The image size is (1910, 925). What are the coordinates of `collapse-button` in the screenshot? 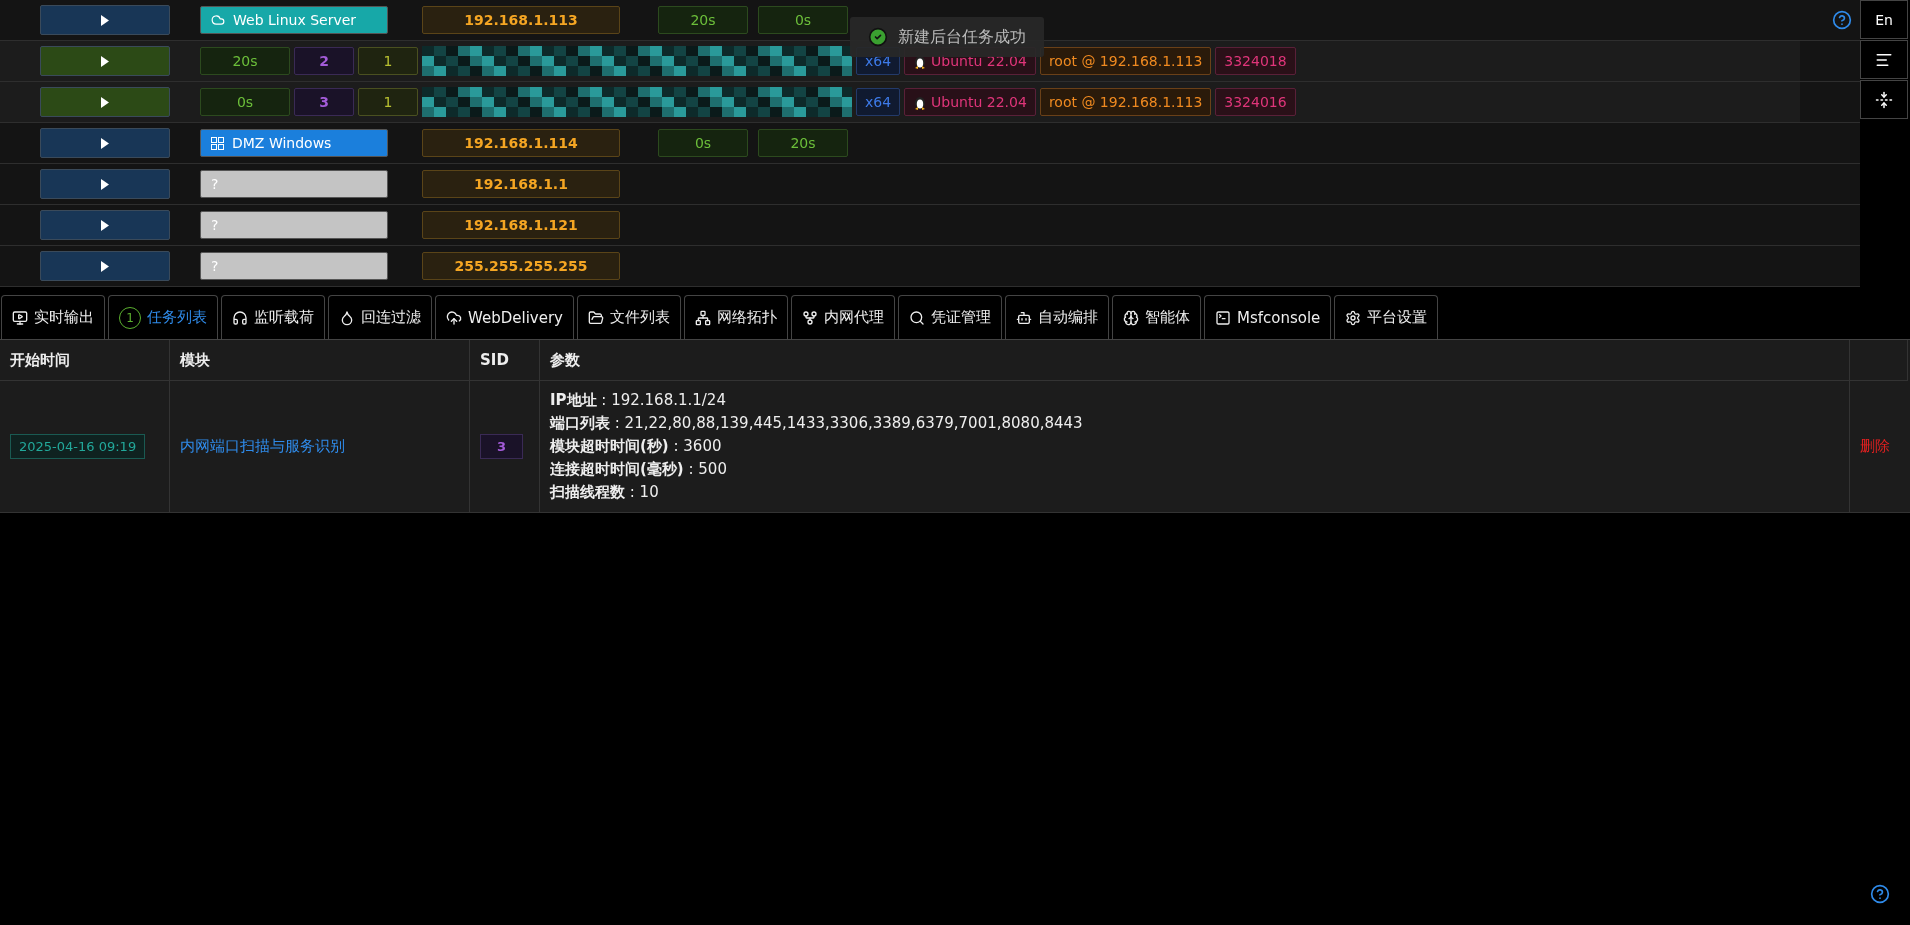 It's located at (1884, 99).